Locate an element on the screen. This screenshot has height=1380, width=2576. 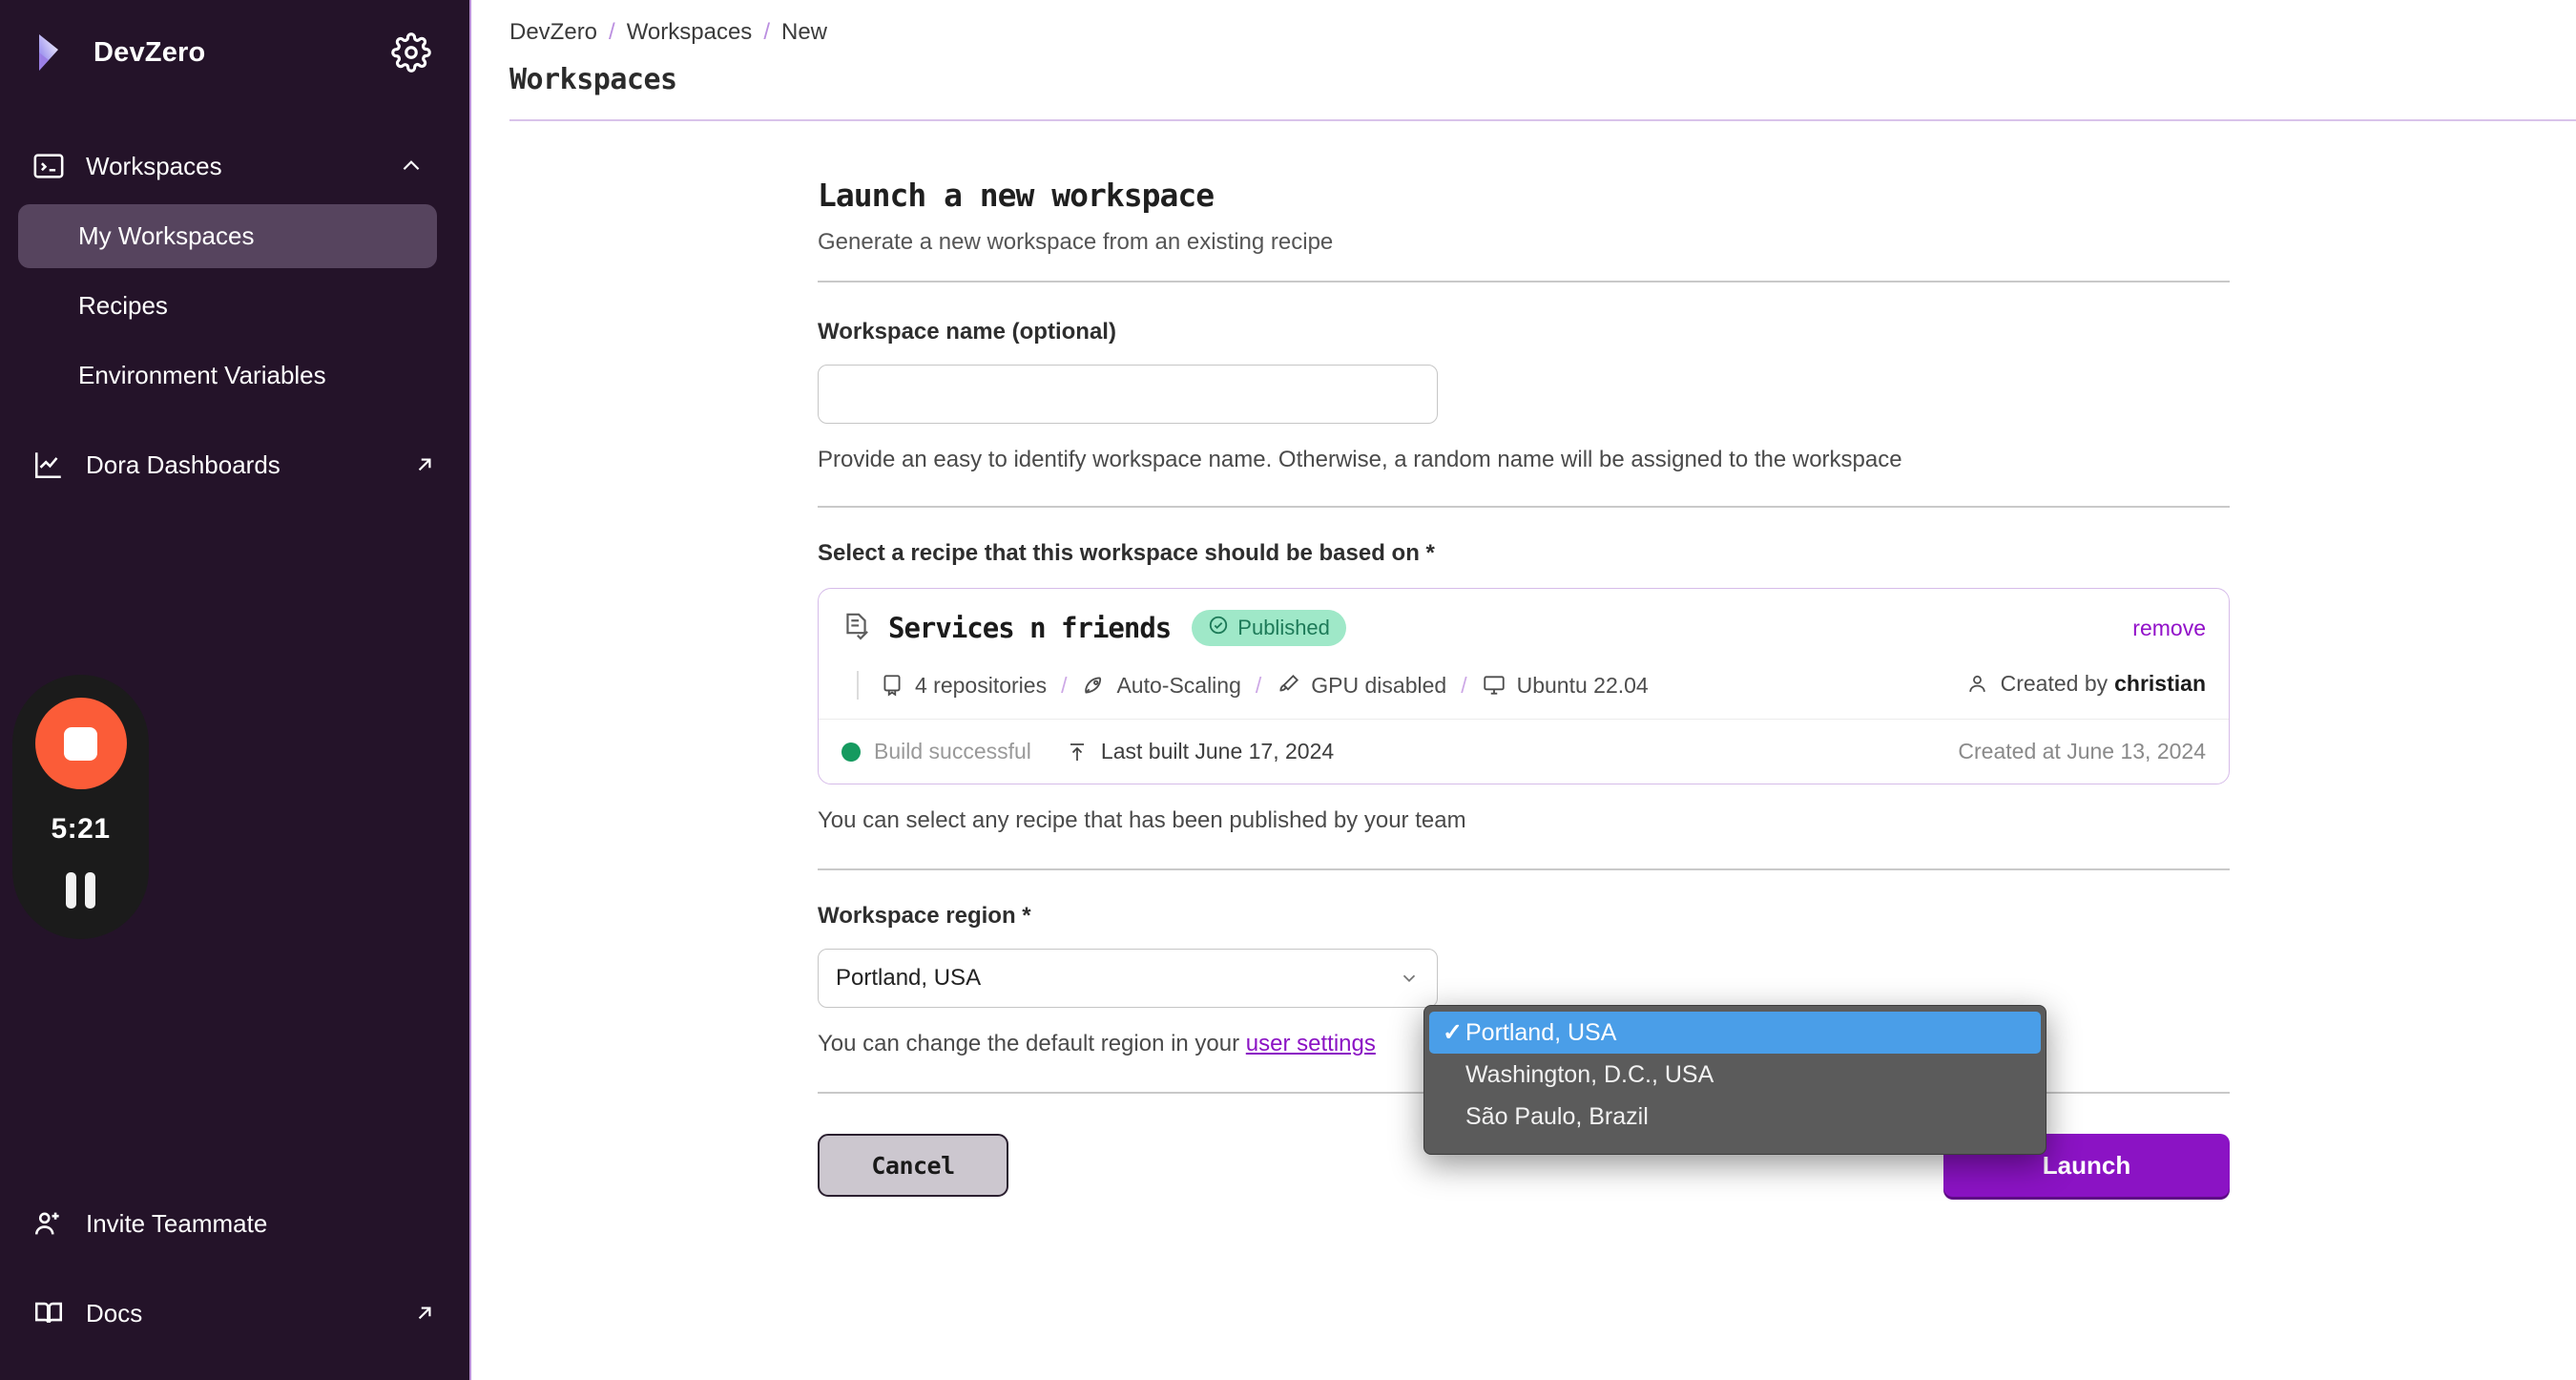
meta-repositories: 4 repositories is located at coordinates (963, 686).